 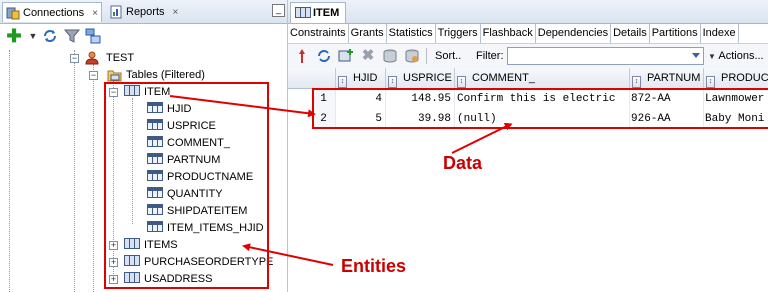 I want to click on tab-constraints: Constraints, so click(x=318, y=33).